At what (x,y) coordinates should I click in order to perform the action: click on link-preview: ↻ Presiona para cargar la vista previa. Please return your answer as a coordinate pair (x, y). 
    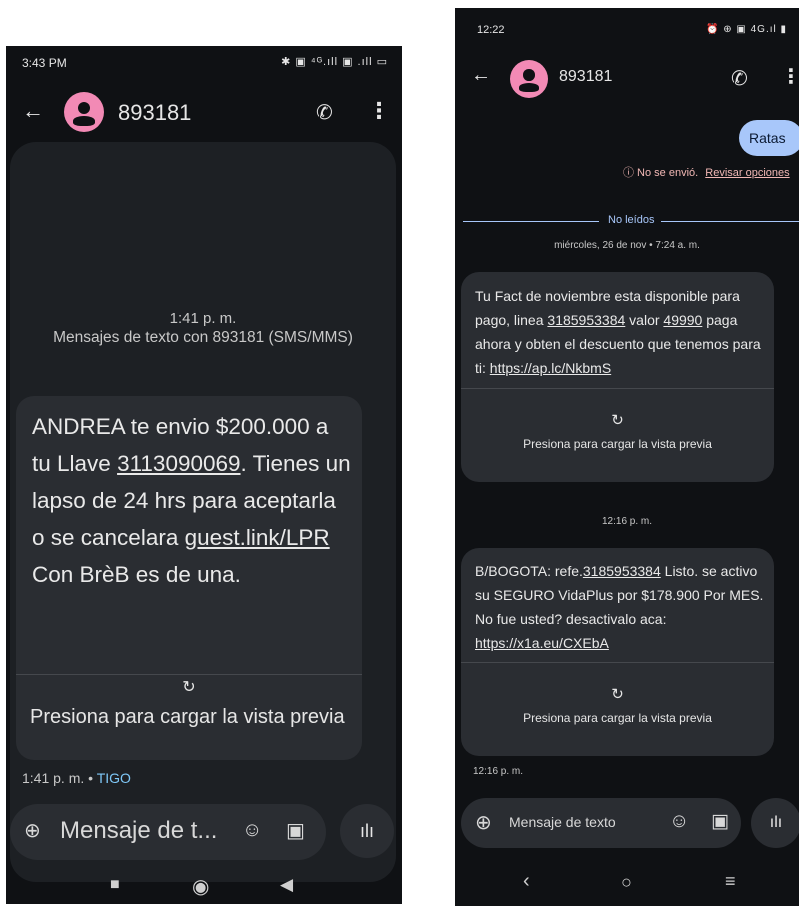
    Looking at the image, I should click on (189, 717).